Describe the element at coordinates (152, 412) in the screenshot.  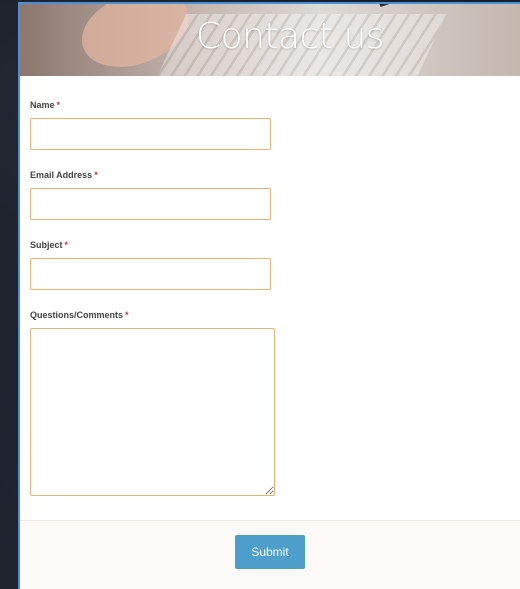
I see `comments-textarea` at that location.